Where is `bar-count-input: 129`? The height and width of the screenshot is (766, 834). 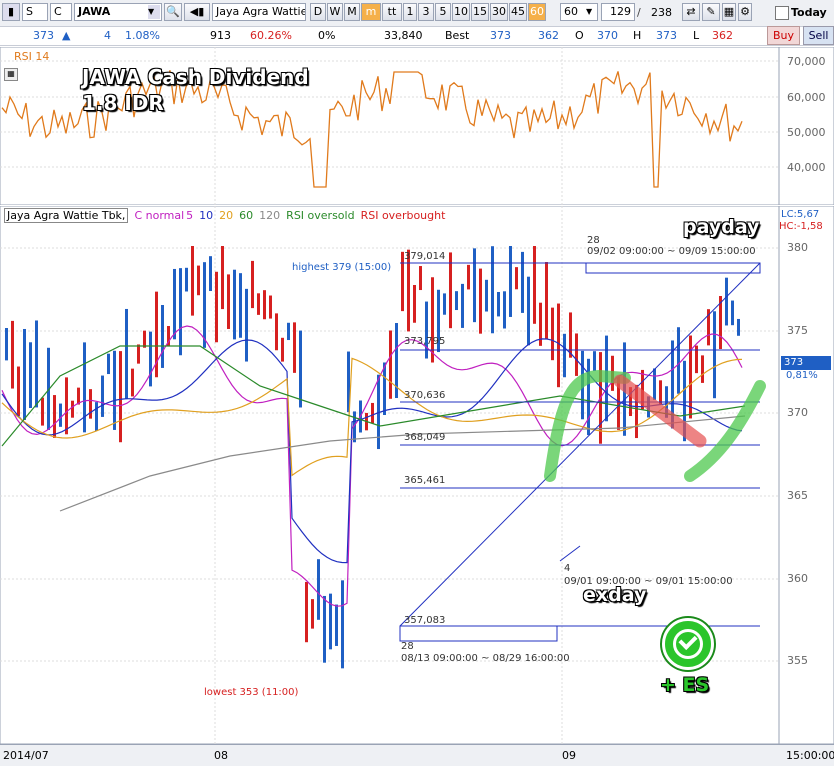 bar-count-input: 129 is located at coordinates (618, 12).